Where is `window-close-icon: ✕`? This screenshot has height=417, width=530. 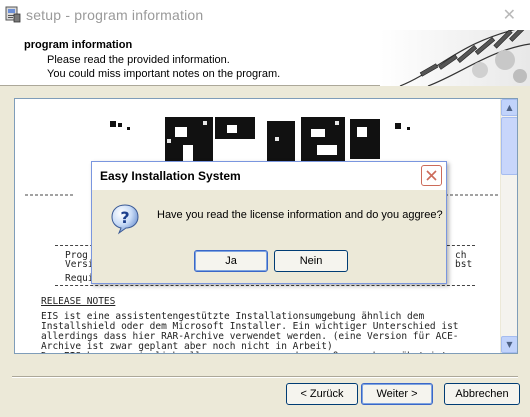 window-close-icon: ✕ is located at coordinates (509, 14).